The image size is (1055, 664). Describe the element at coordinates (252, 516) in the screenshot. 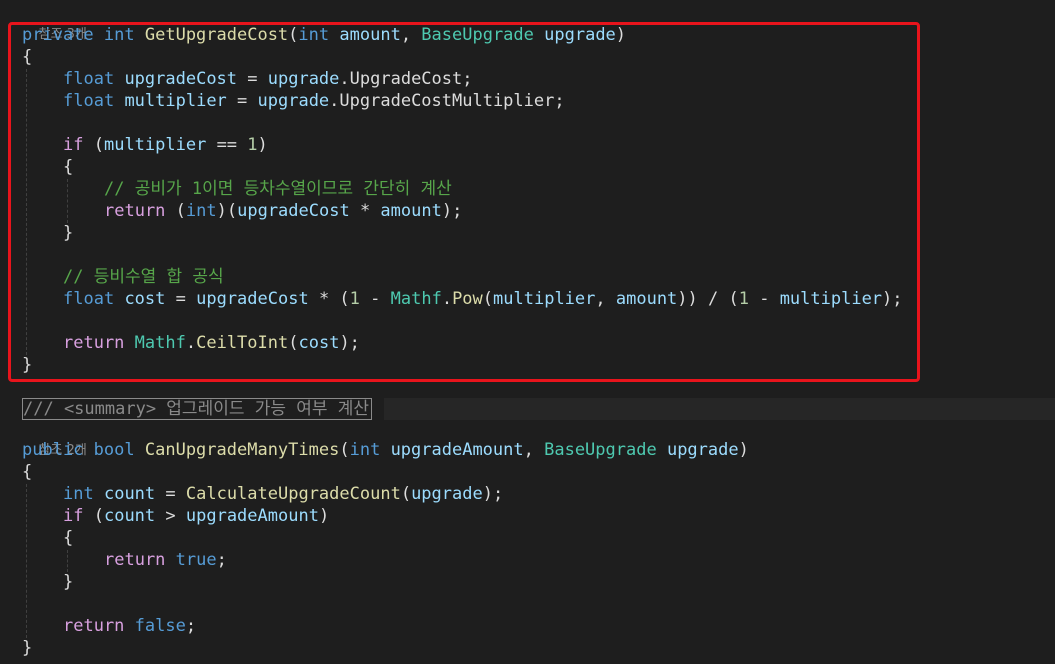

I see `variable: upgradeAmount` at that location.